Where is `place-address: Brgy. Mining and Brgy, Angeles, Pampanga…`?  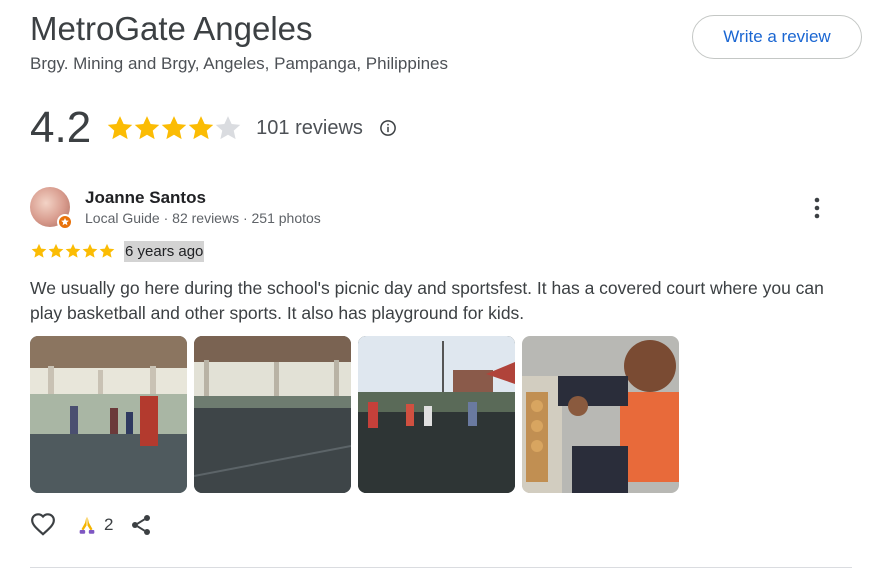
place-address: Brgy. Mining and Brgy, Angeles, Pampanga… is located at coordinates (239, 63).